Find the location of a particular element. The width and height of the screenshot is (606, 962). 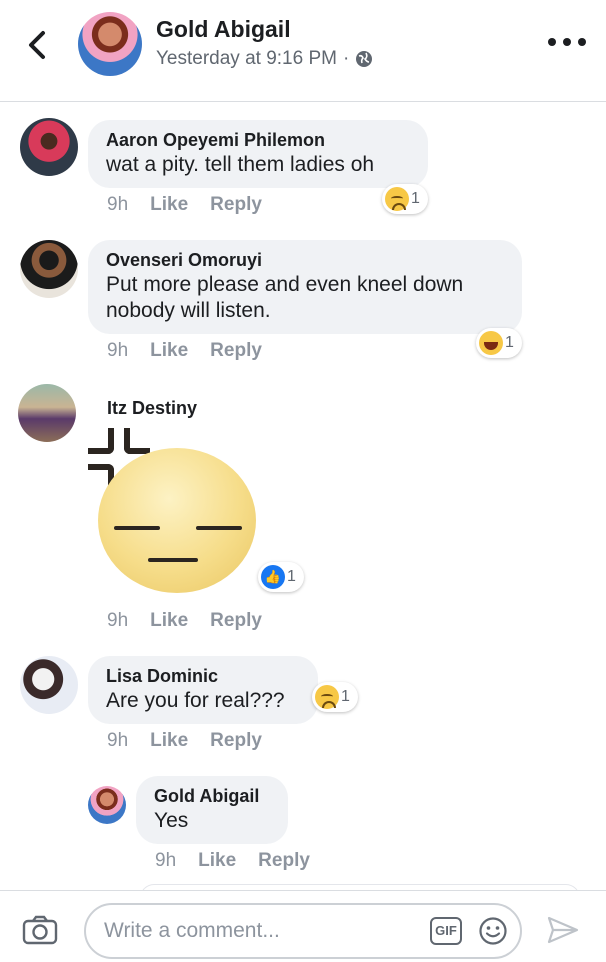

haha-reaction-icon is located at coordinates (491, 343).